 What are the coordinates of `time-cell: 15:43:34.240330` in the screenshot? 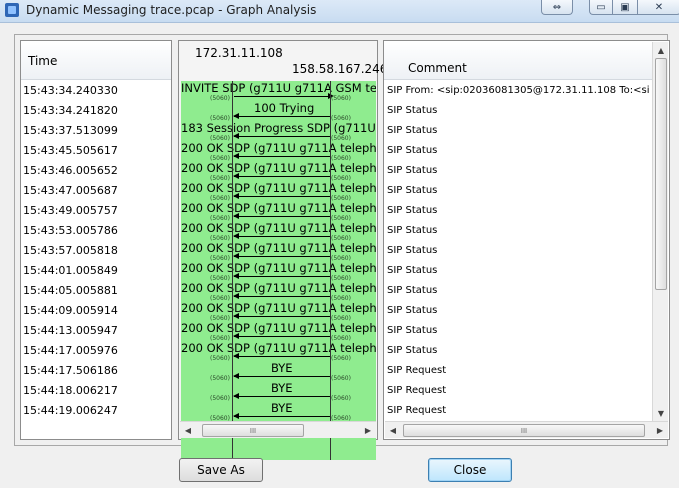 It's located at (70, 90).